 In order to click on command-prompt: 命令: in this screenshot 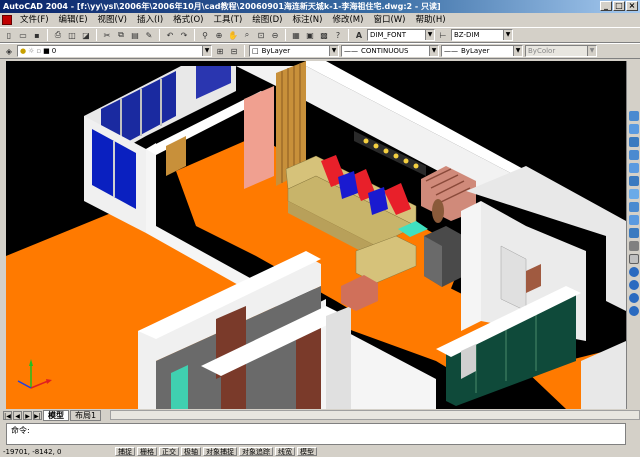, I will do `click(20, 430)`.